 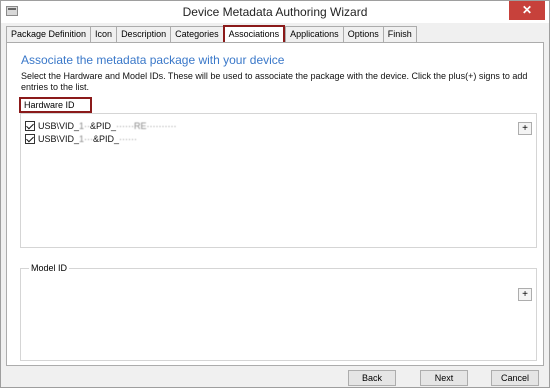 What do you see at coordinates (314, 34) in the screenshot?
I see `tab-applications: Applications` at bounding box center [314, 34].